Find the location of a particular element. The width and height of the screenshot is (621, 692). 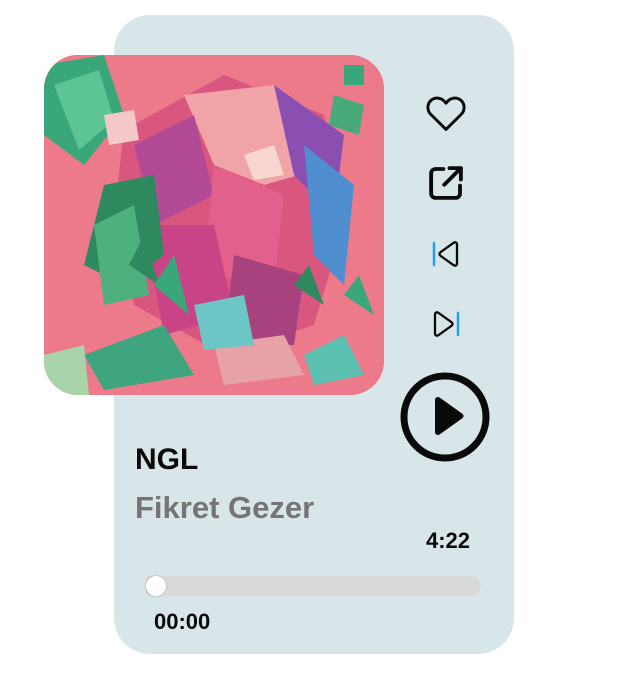

play-button is located at coordinates (445, 419).